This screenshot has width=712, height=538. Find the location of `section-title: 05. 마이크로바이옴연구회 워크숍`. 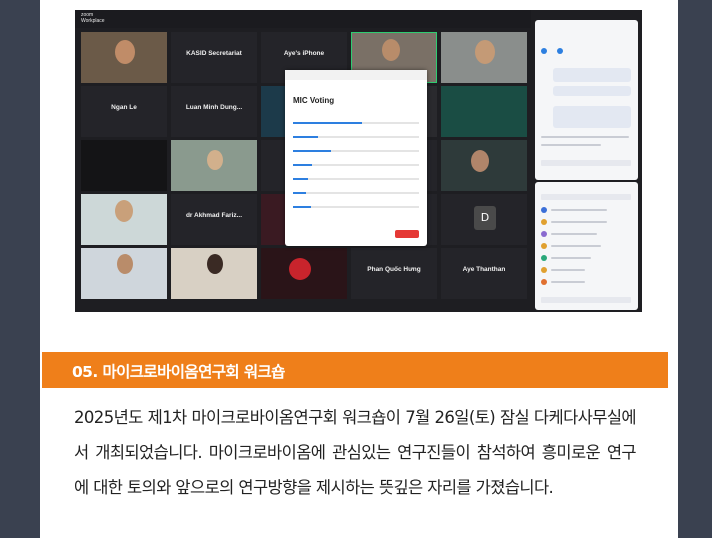

section-title: 05. 마이크로바이옴연구회 워크숍 is located at coordinates (178, 372).